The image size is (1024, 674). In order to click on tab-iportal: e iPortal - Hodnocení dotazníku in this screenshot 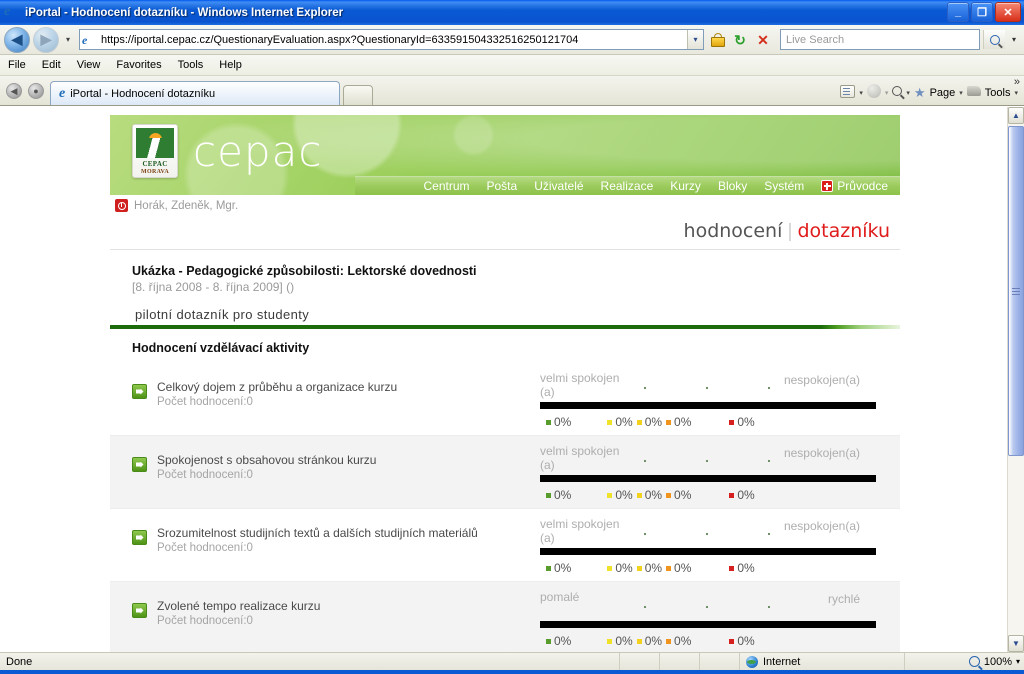, I will do `click(195, 93)`.